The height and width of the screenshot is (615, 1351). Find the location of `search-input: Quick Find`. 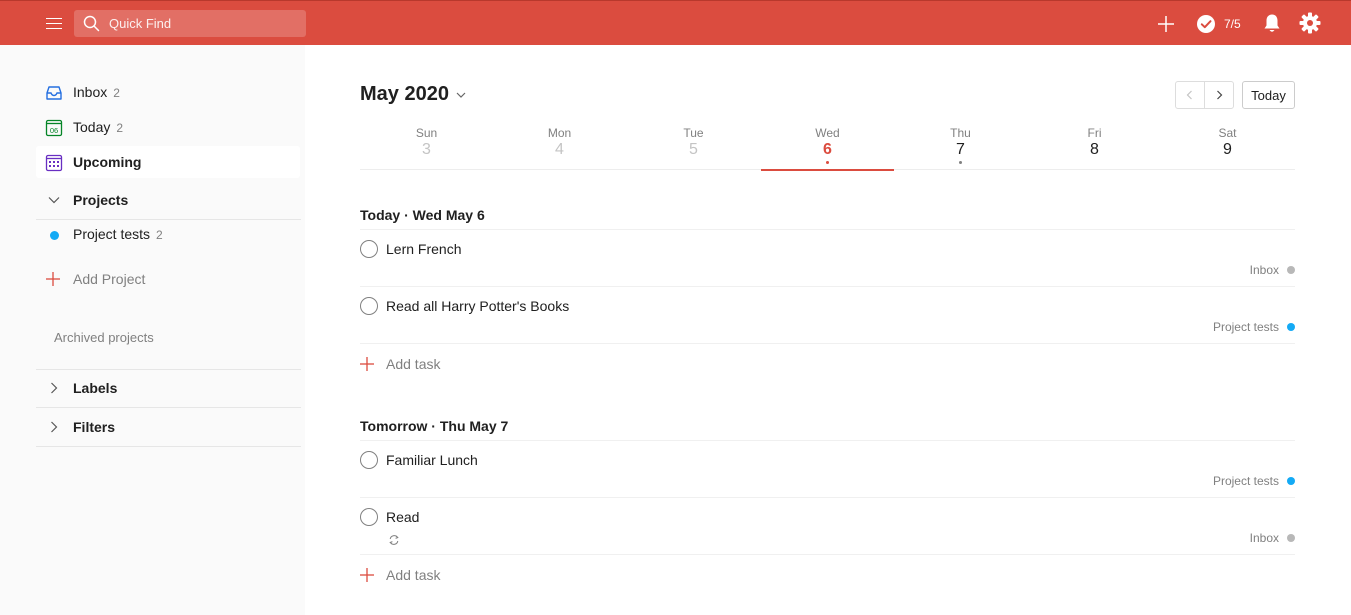

search-input: Quick Find is located at coordinates (190, 23).